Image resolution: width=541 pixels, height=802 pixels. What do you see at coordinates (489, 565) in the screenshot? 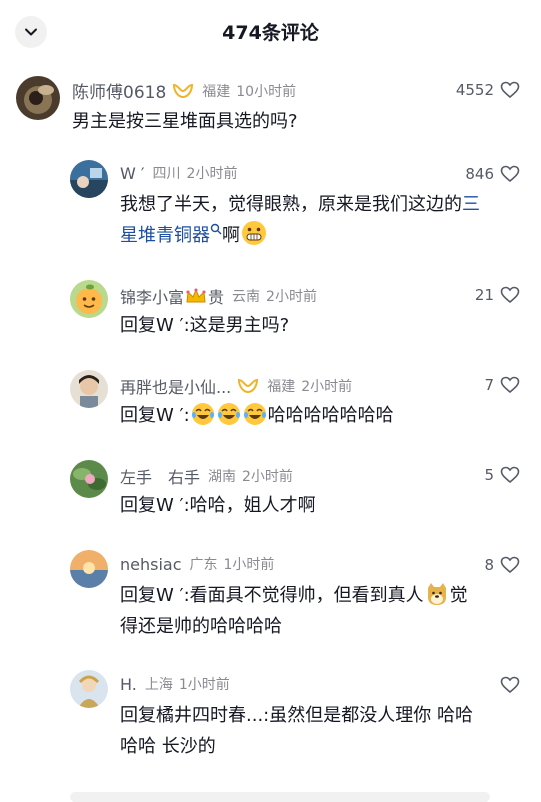
I see `like-count: 8` at bounding box center [489, 565].